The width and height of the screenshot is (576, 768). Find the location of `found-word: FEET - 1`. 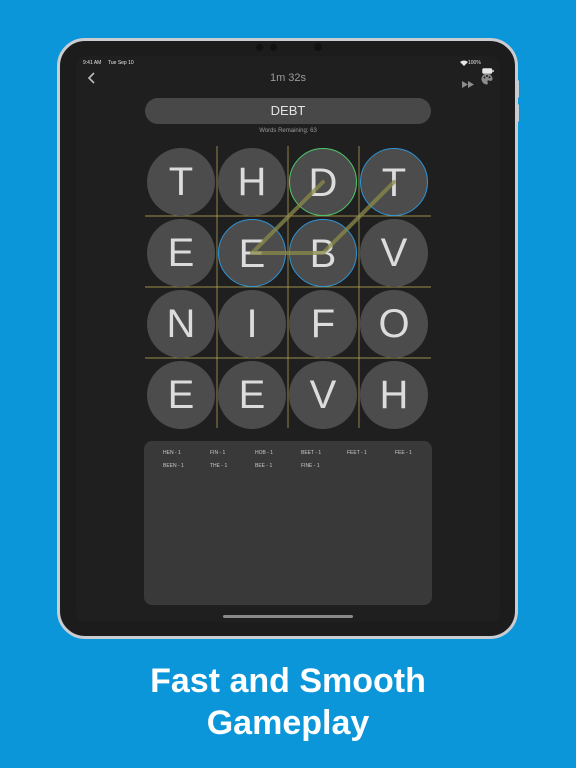

found-word: FEET - 1 is located at coordinates (357, 453).